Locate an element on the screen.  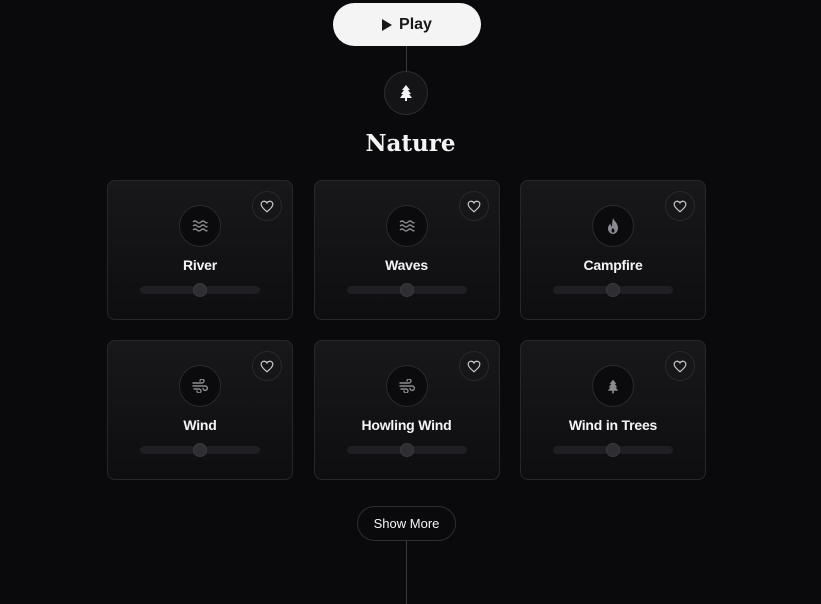
sound-card-river: River is located at coordinates (200, 250).